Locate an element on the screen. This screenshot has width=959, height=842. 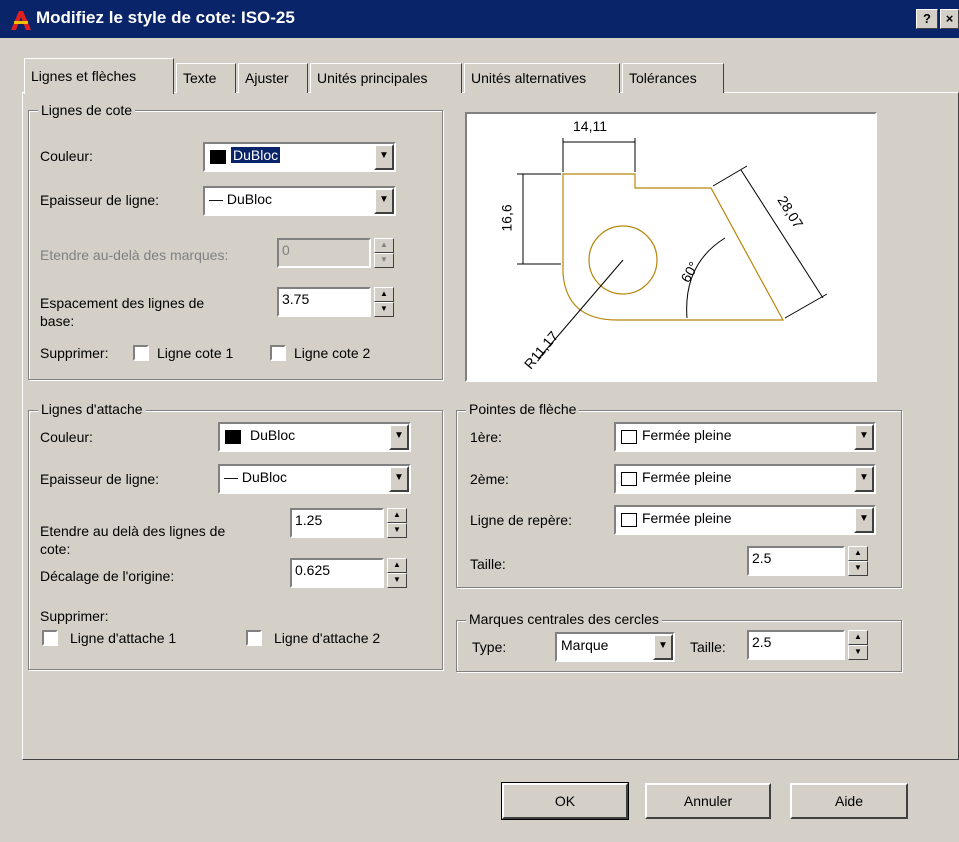
suppress-dim-line-2-label: Ligne cote 2 is located at coordinates (332, 353).